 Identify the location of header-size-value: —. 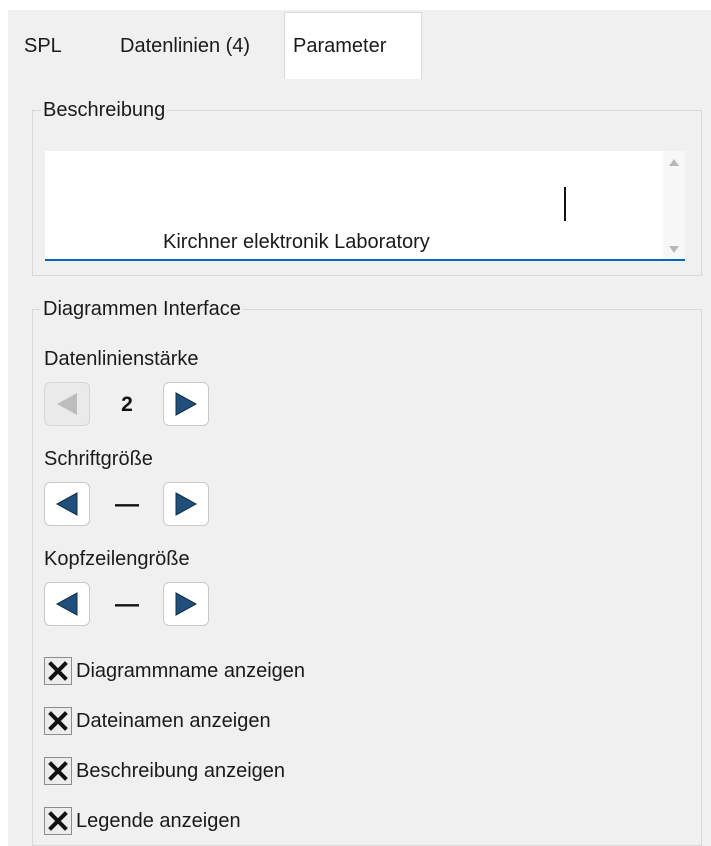
(127, 604).